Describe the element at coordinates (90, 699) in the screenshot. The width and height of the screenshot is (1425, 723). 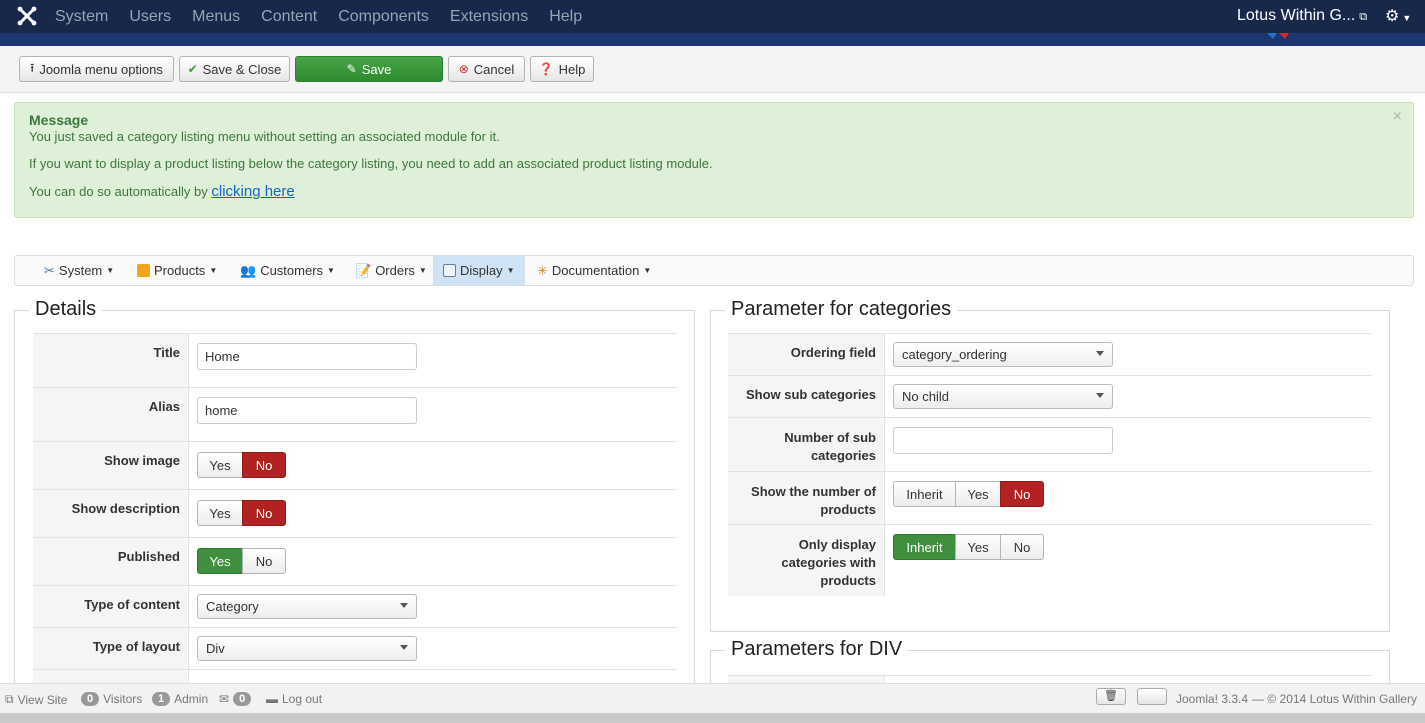
I see `visitors-count-badge: 0` at that location.